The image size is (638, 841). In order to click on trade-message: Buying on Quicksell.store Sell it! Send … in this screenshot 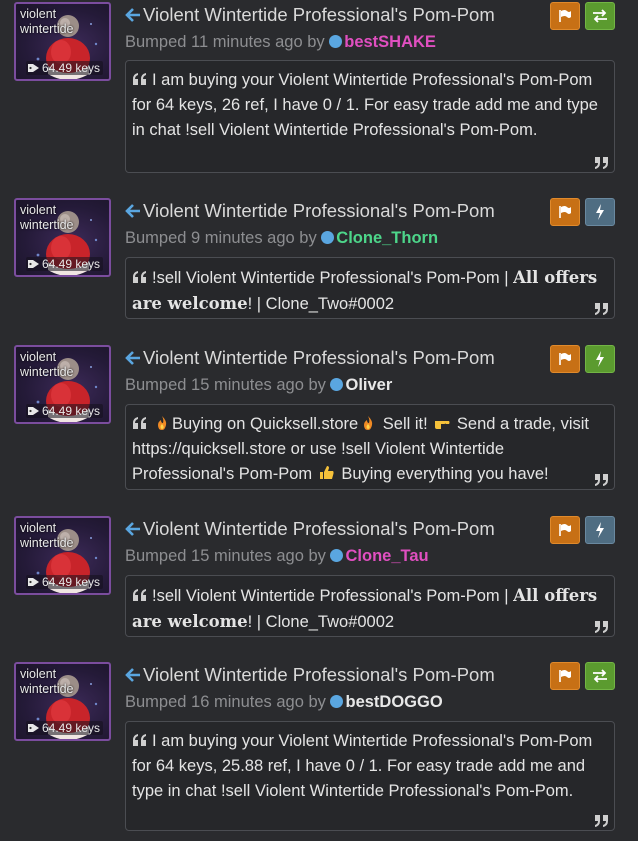, I will do `click(370, 447)`.